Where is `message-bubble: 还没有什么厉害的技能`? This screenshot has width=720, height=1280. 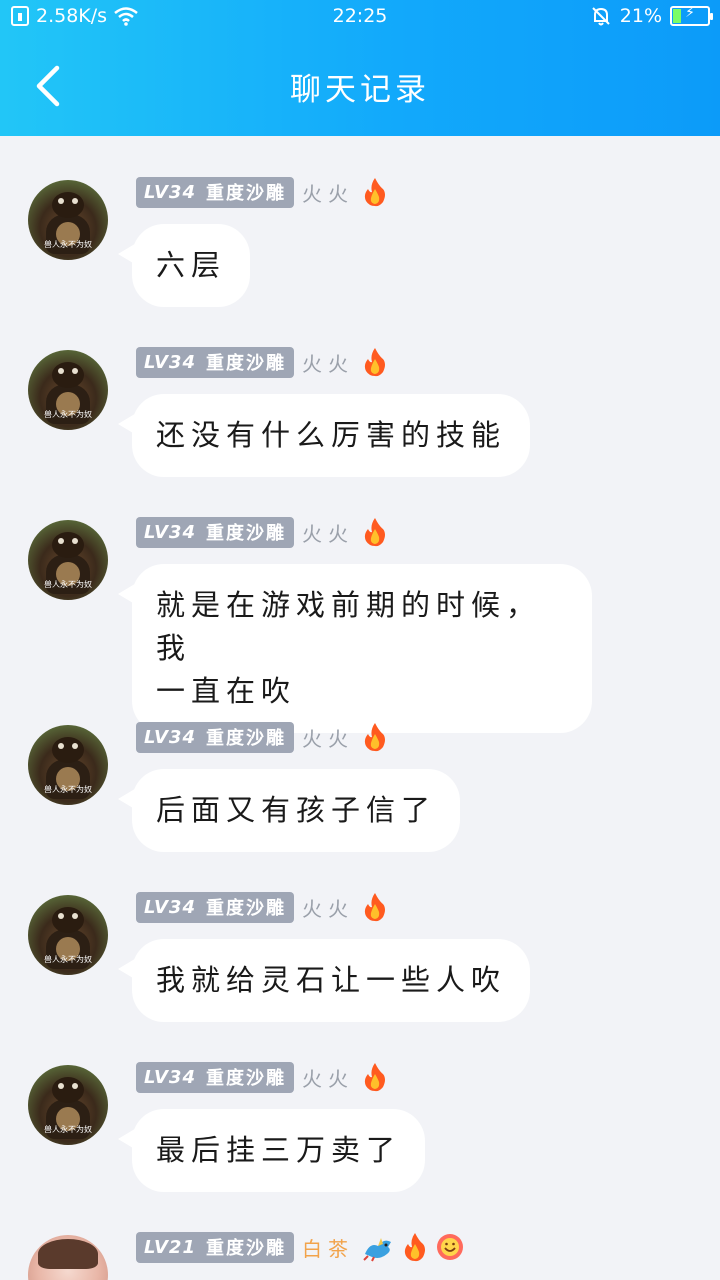 message-bubble: 还没有什么厉害的技能 is located at coordinates (331, 435).